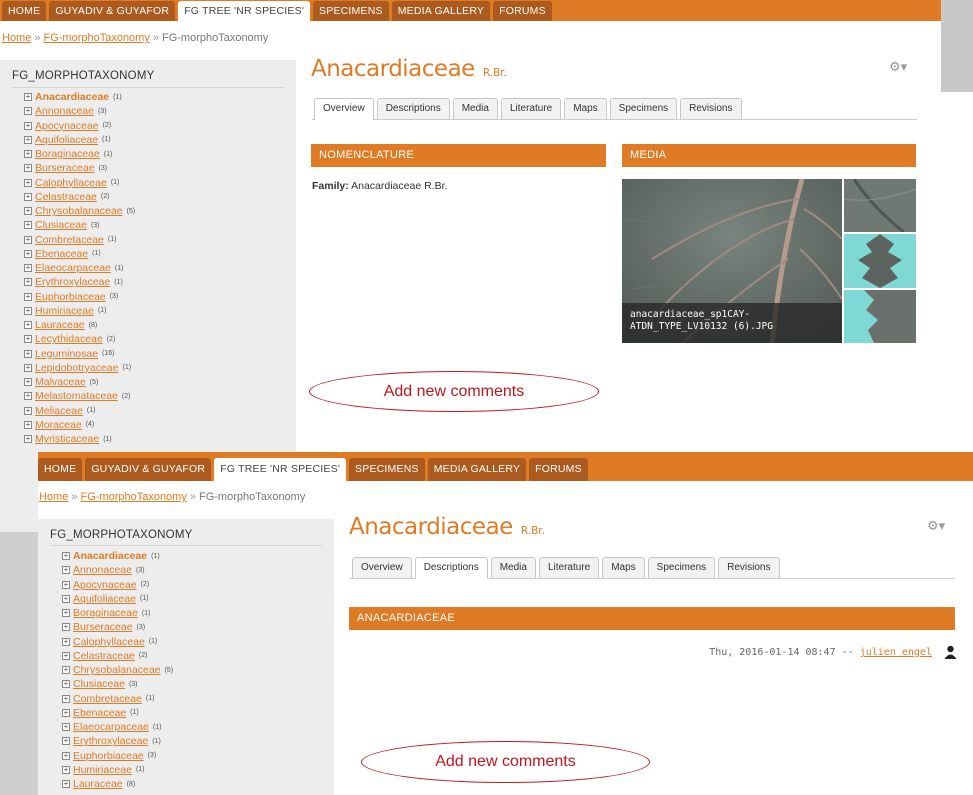 The width and height of the screenshot is (973, 795). I want to click on tree-item-link: Melastomataceae, so click(76, 396).